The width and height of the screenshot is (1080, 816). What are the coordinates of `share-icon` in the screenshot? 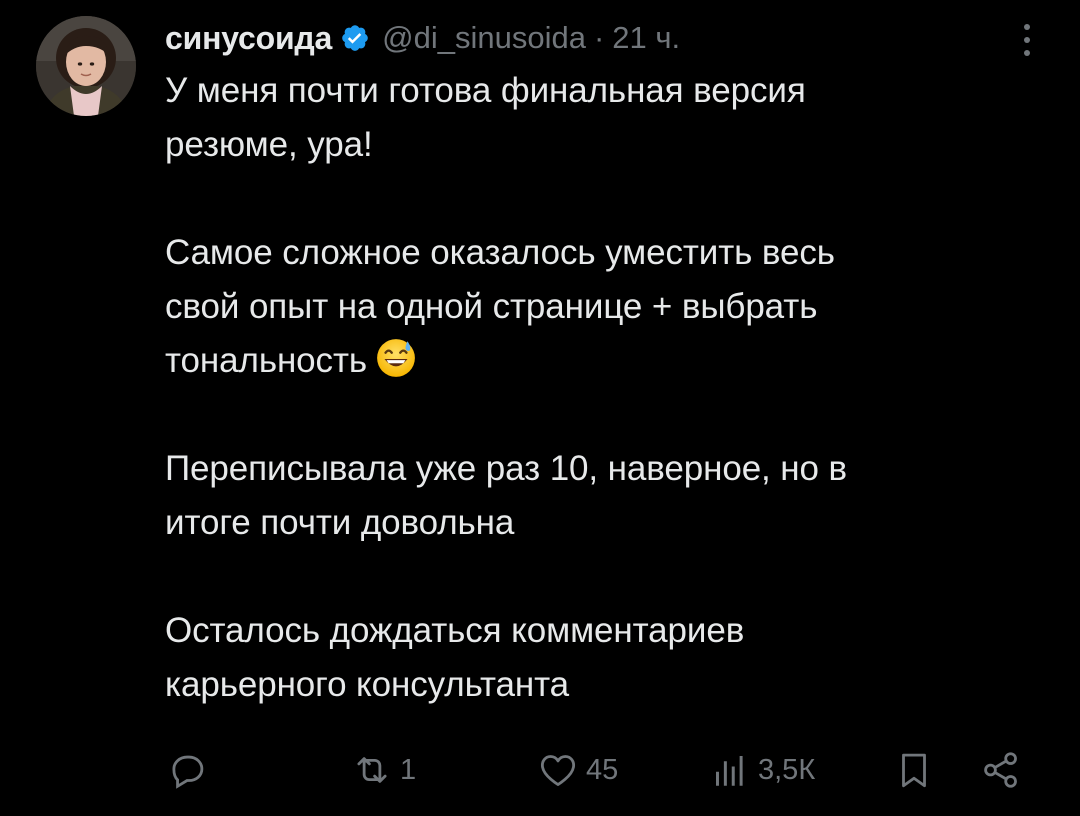 It's located at (1000, 770).